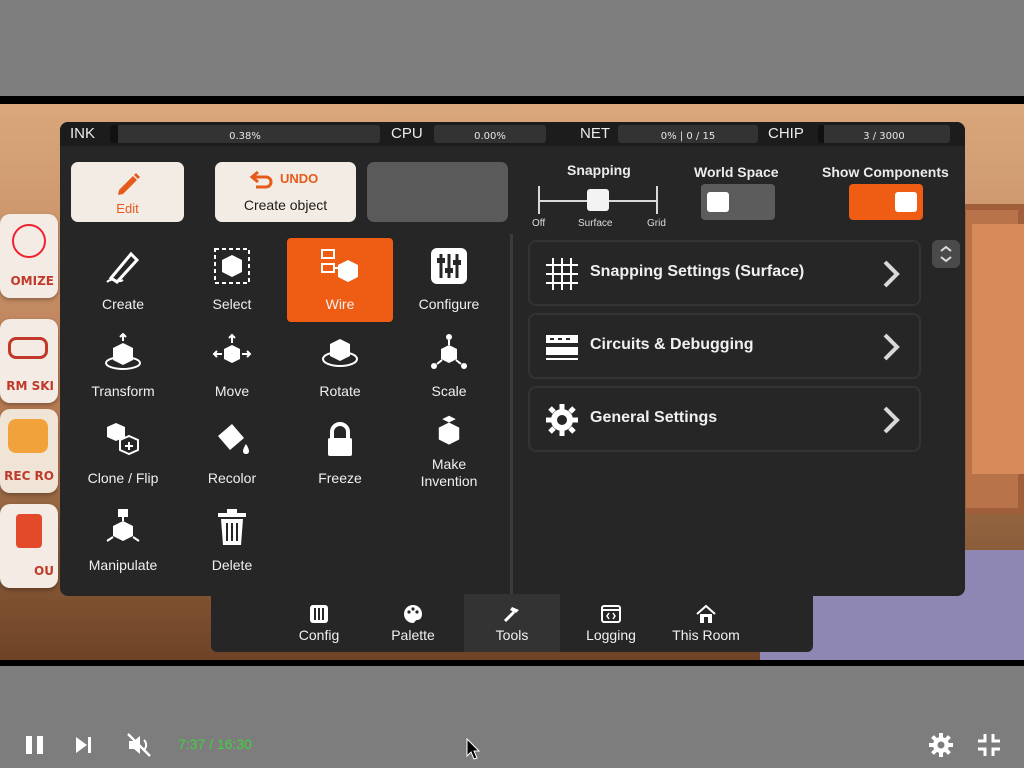 The width and height of the screenshot is (1024, 768). Describe the element at coordinates (83, 745) in the screenshot. I see `next-icon` at that location.